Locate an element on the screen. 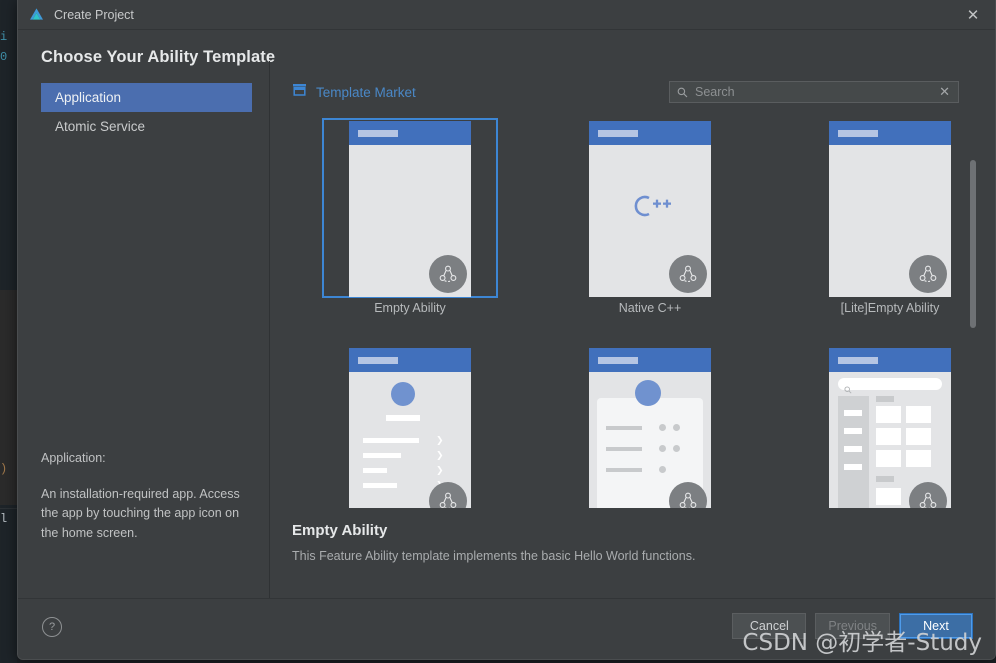 This screenshot has width=996, height=663. cpp-logo-icon is located at coordinates (650, 208).